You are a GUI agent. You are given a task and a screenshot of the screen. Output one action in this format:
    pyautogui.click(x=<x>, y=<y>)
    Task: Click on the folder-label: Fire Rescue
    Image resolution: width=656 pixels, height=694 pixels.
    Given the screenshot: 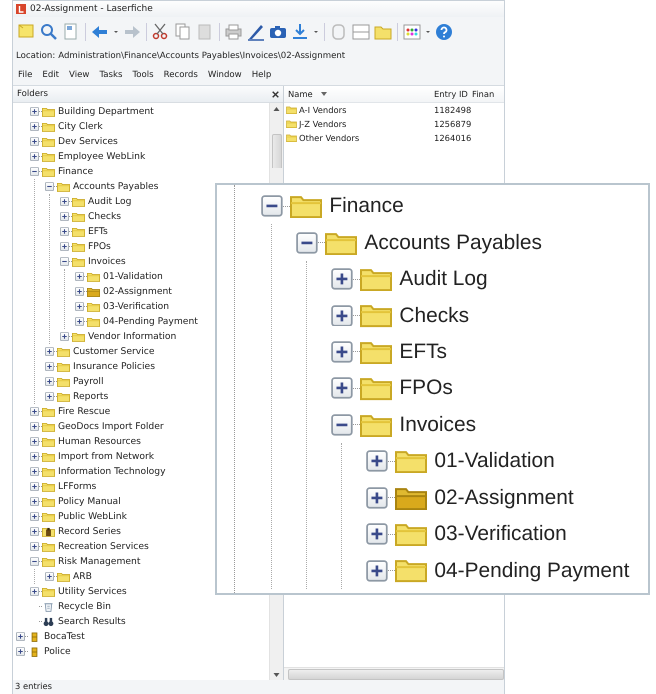 What is the action you would take?
    pyautogui.click(x=84, y=411)
    